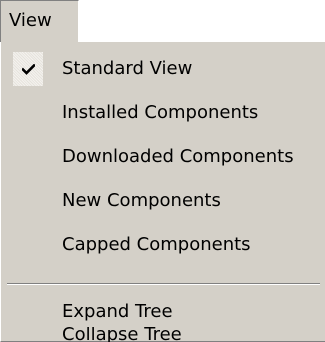  I want to click on menu-item-standard-view: Standard View, so click(162, 69).